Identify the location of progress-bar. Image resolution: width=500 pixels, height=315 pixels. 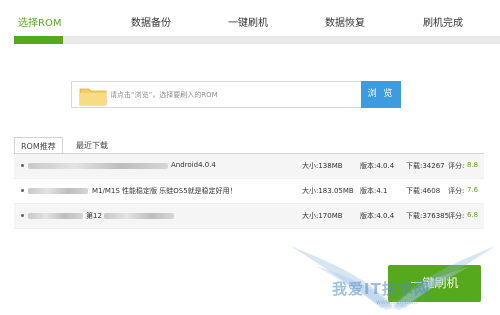
(257, 40).